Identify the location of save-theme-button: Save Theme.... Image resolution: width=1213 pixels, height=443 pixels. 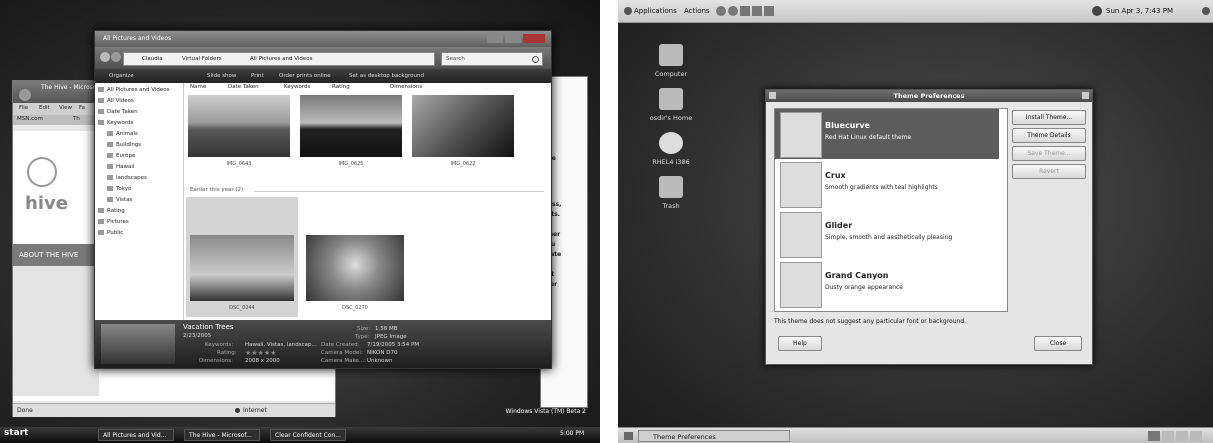
(1049, 153).